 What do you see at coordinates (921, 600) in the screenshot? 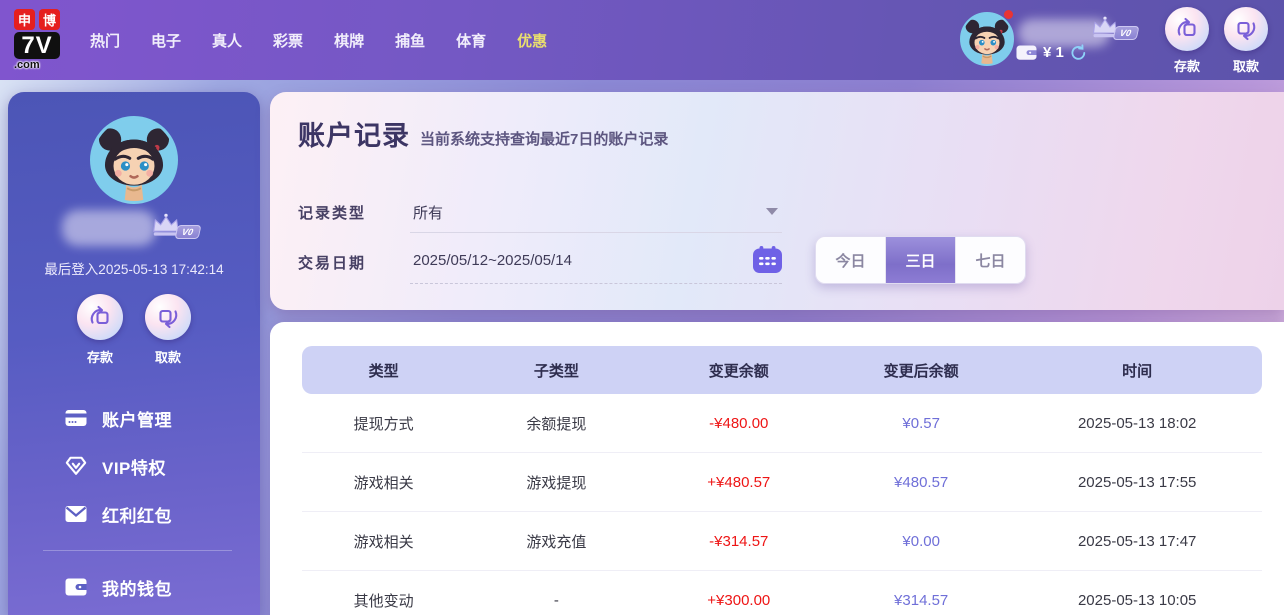
I see `cell-balance_after: ¥314.57` at bounding box center [921, 600].